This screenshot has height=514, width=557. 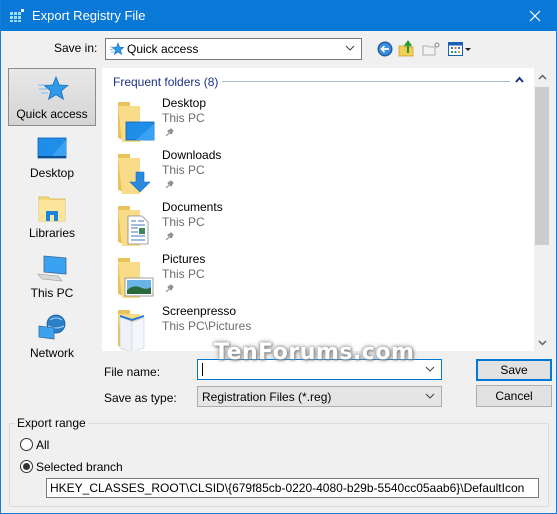 I want to click on window-title: Export Registry File, so click(x=89, y=15).